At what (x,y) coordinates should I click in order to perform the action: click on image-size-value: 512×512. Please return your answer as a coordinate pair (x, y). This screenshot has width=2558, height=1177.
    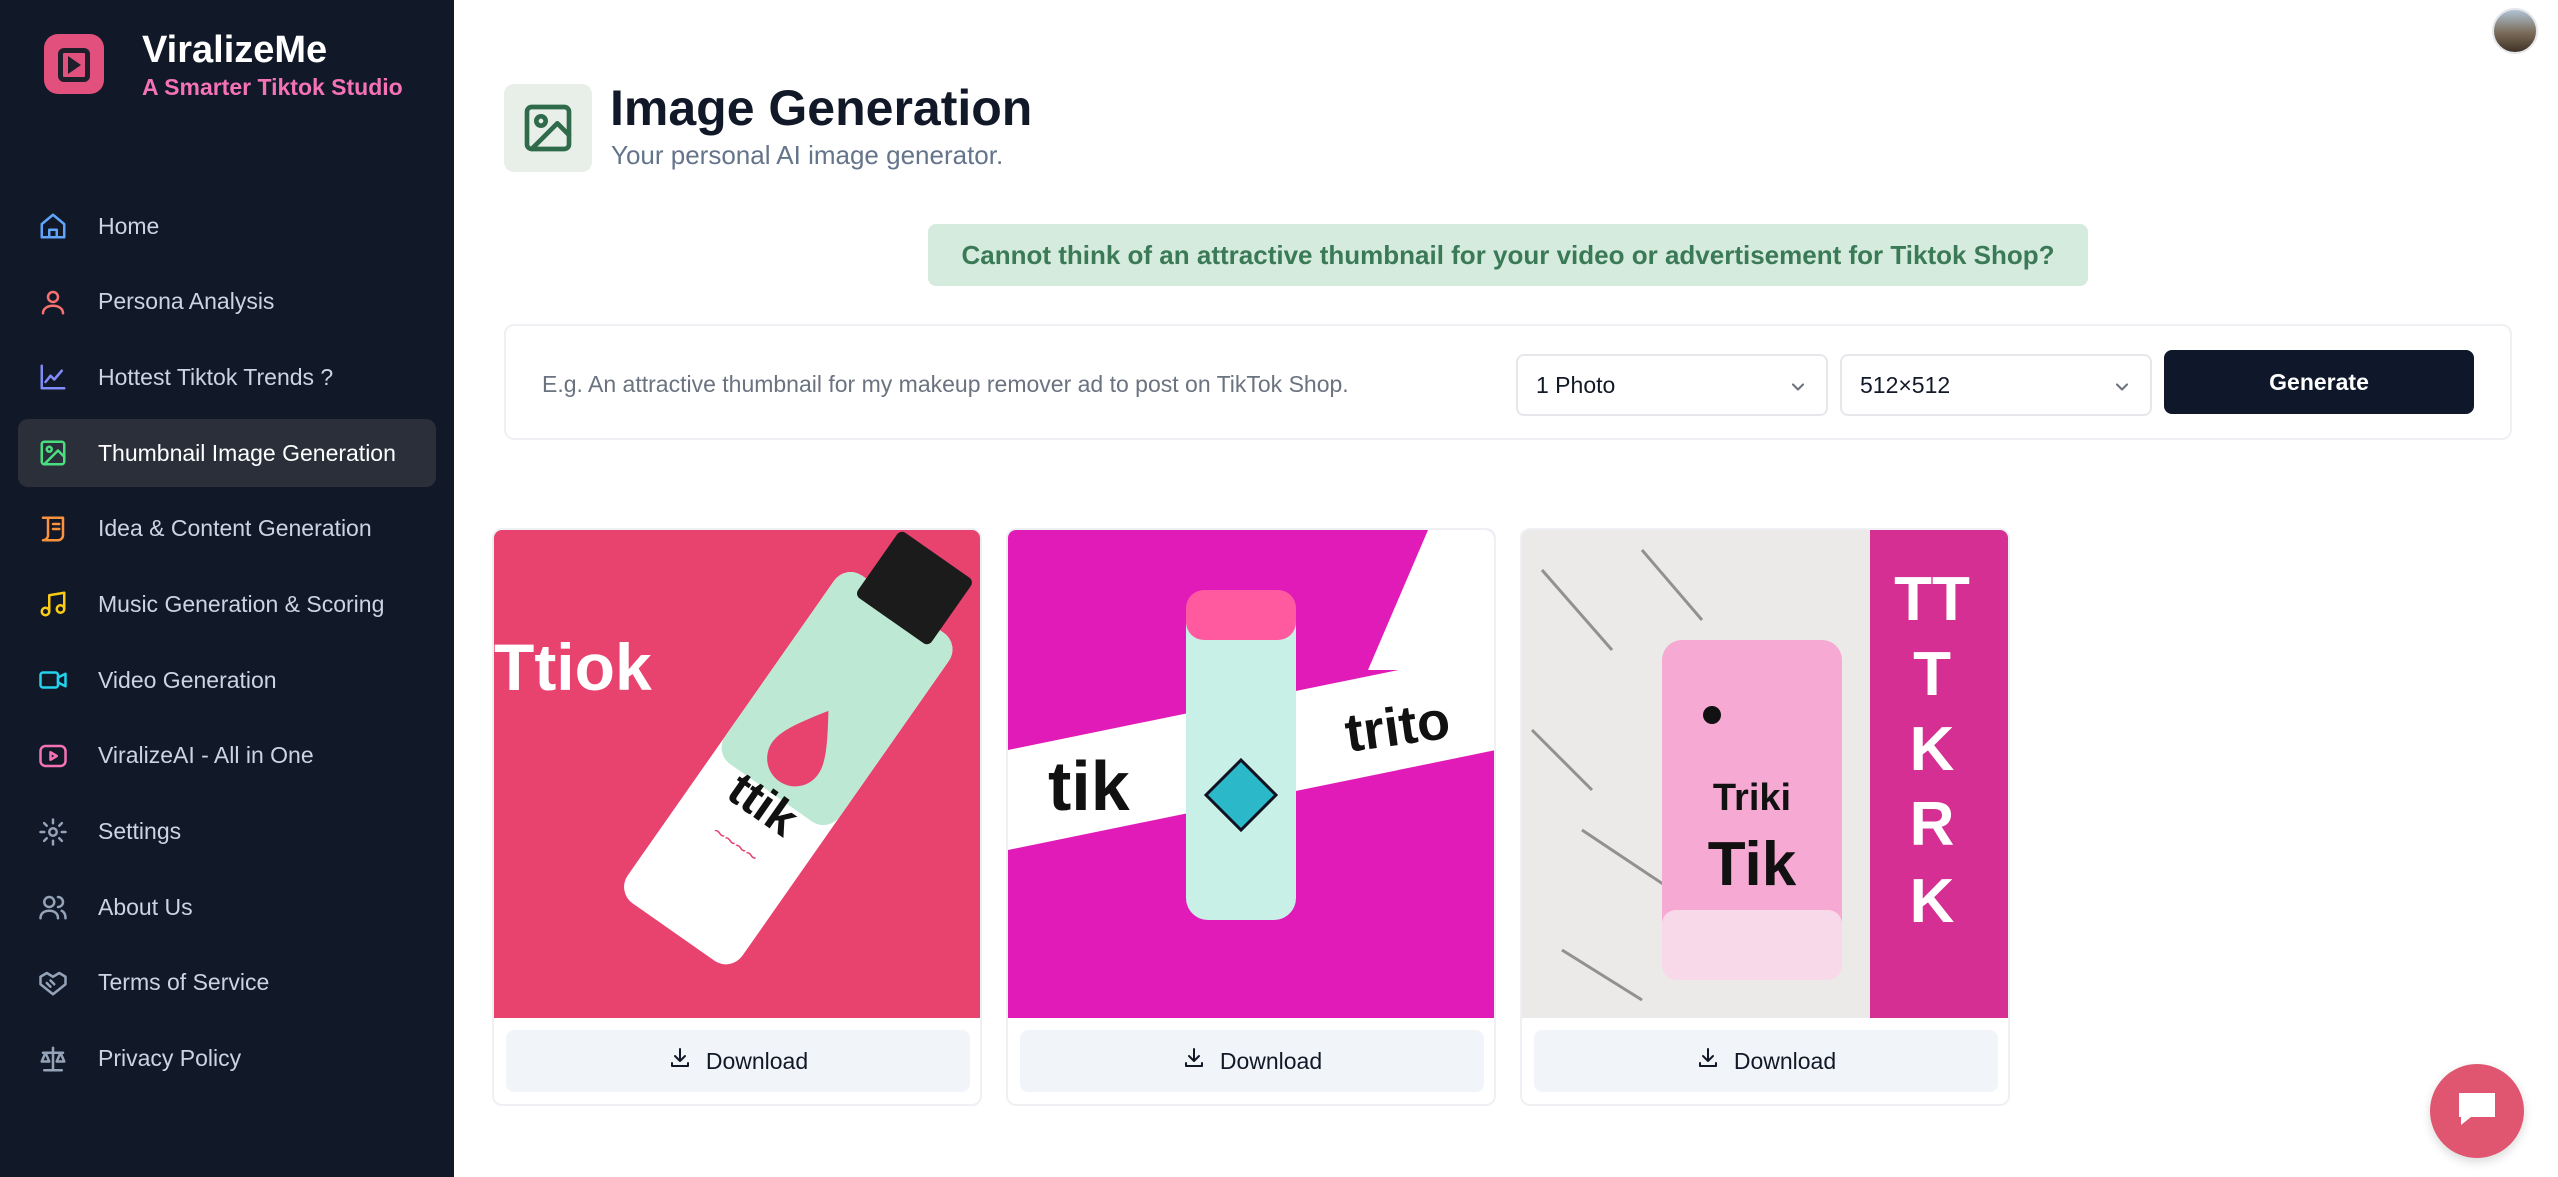
    Looking at the image, I should click on (1905, 384).